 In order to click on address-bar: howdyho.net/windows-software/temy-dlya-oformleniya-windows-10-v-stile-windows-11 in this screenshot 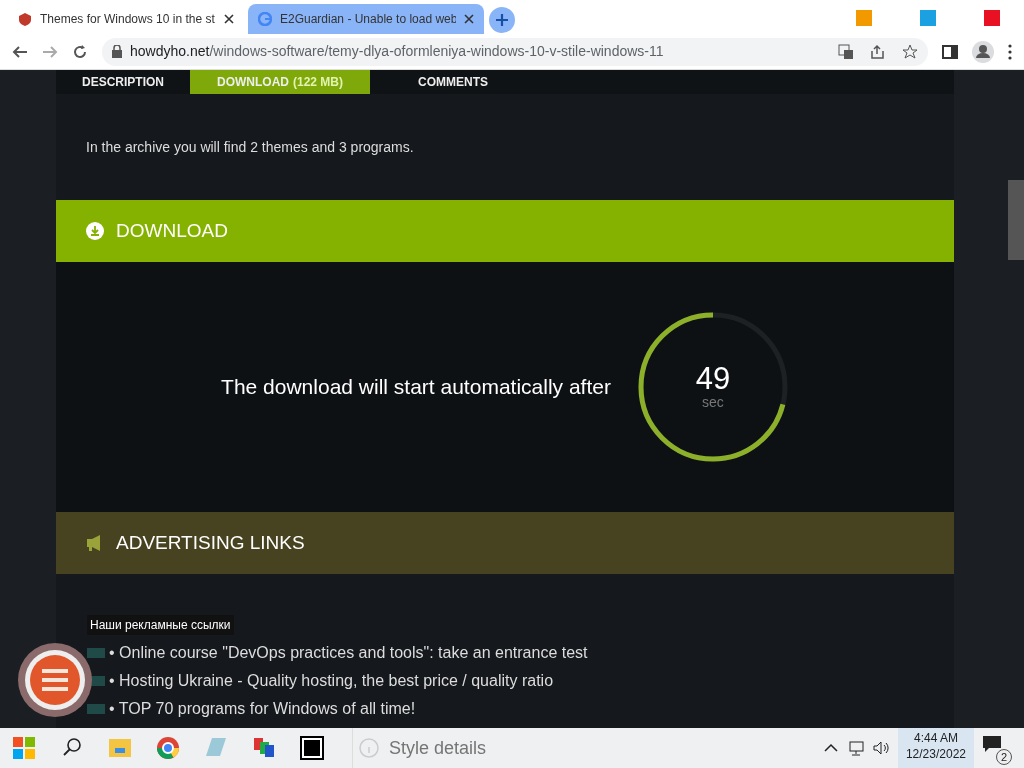, I will do `click(515, 51)`.